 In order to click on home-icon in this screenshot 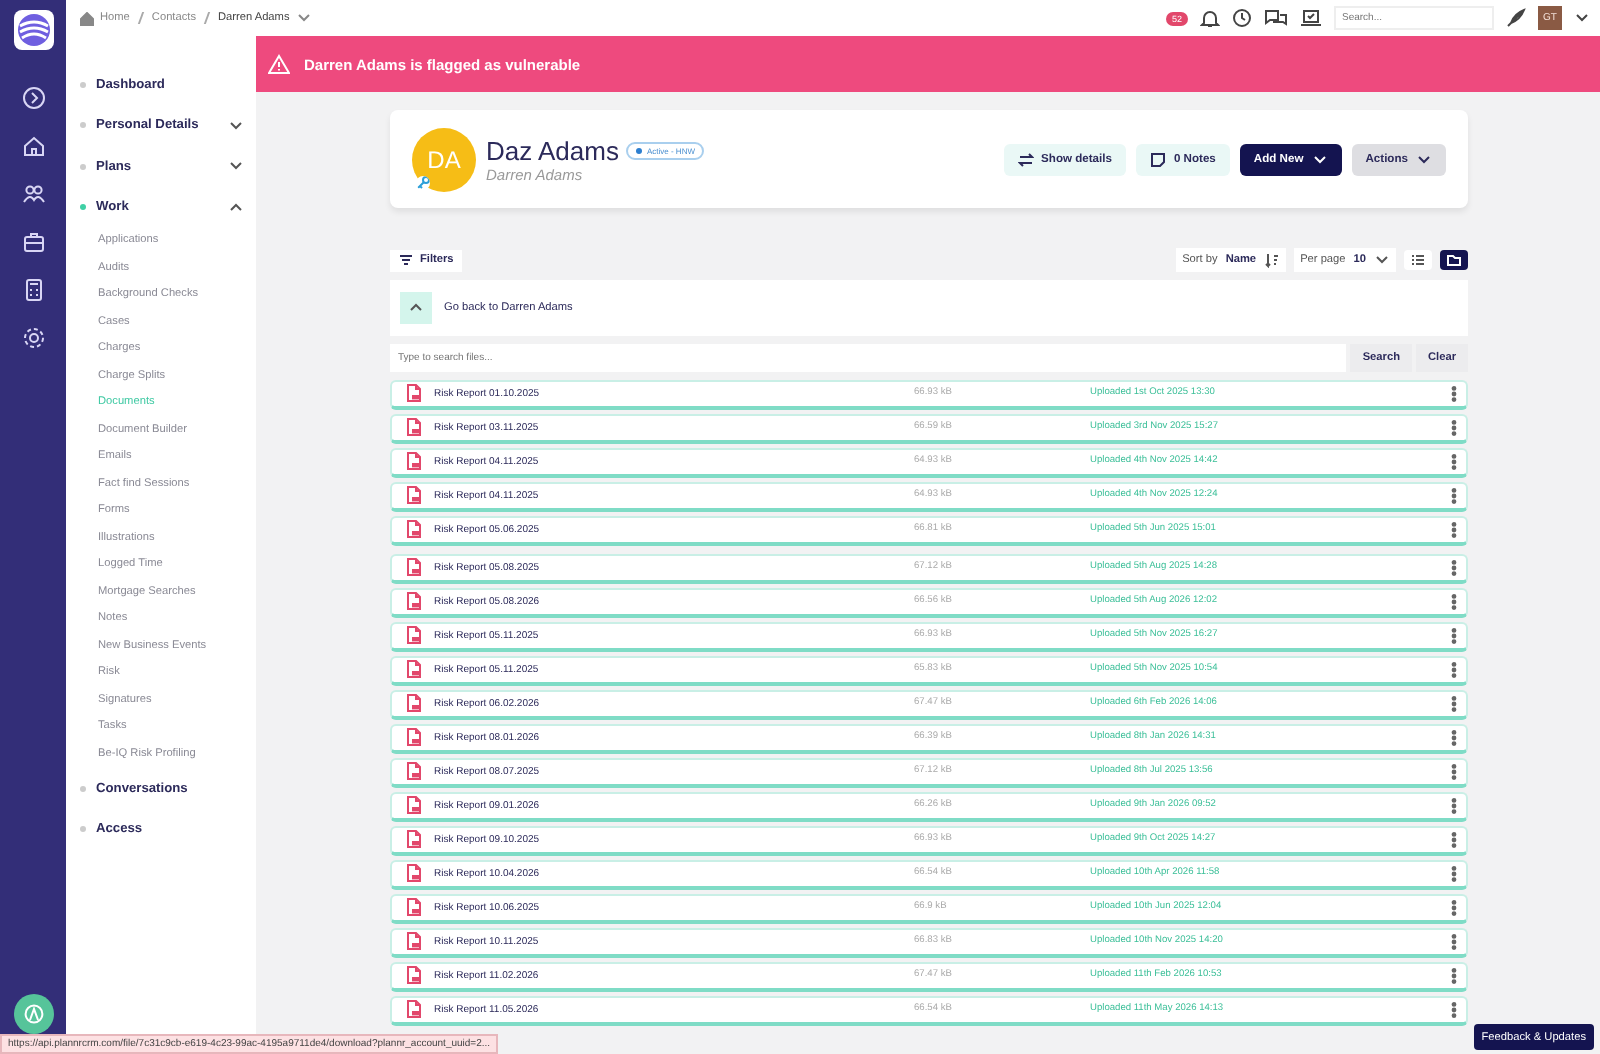, I will do `click(87, 18)`.